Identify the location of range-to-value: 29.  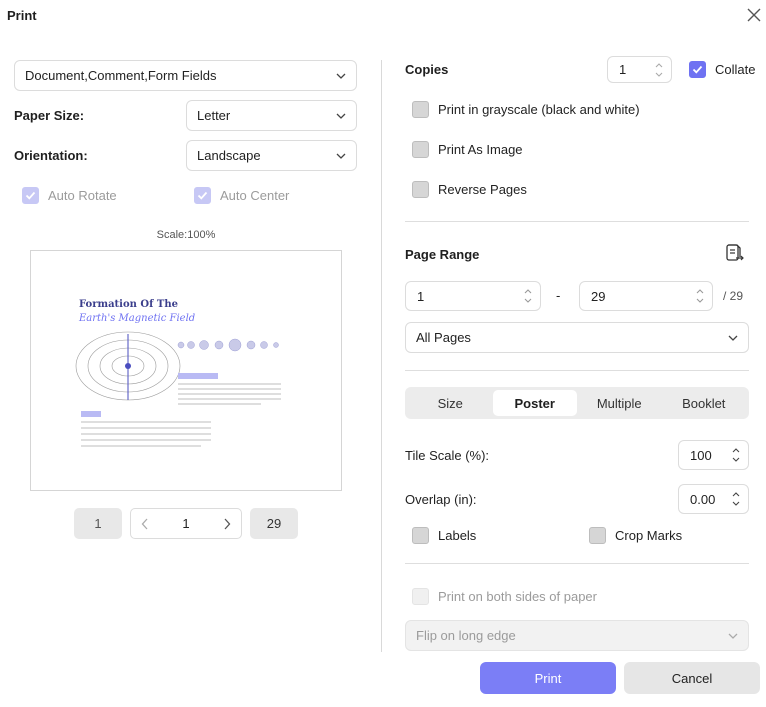
(598, 296).